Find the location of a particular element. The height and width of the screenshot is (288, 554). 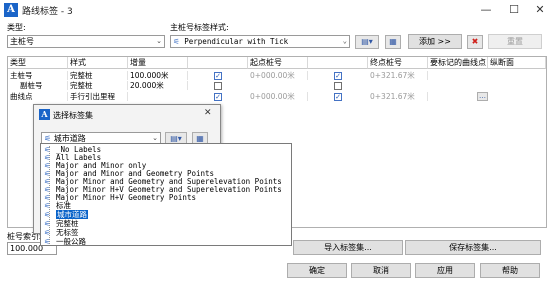

list-item: ⚟ 一般公路 is located at coordinates (65, 242).